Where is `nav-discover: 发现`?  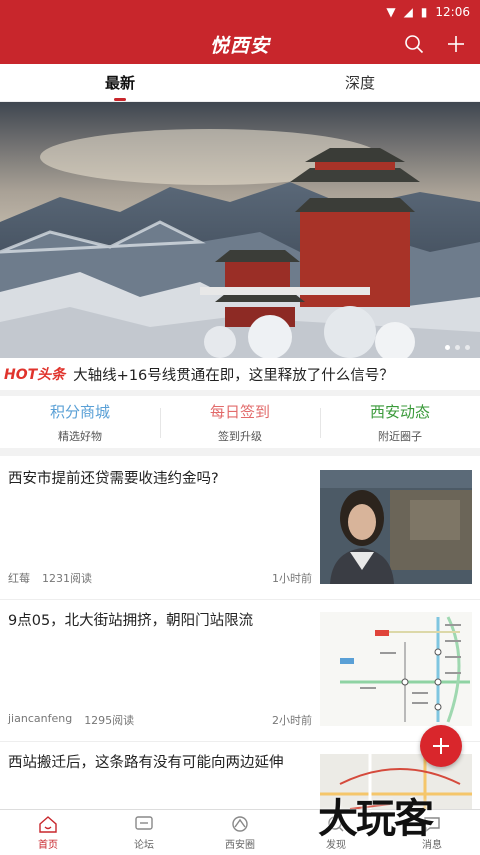
nav-discover: 发现 is located at coordinates (336, 832).